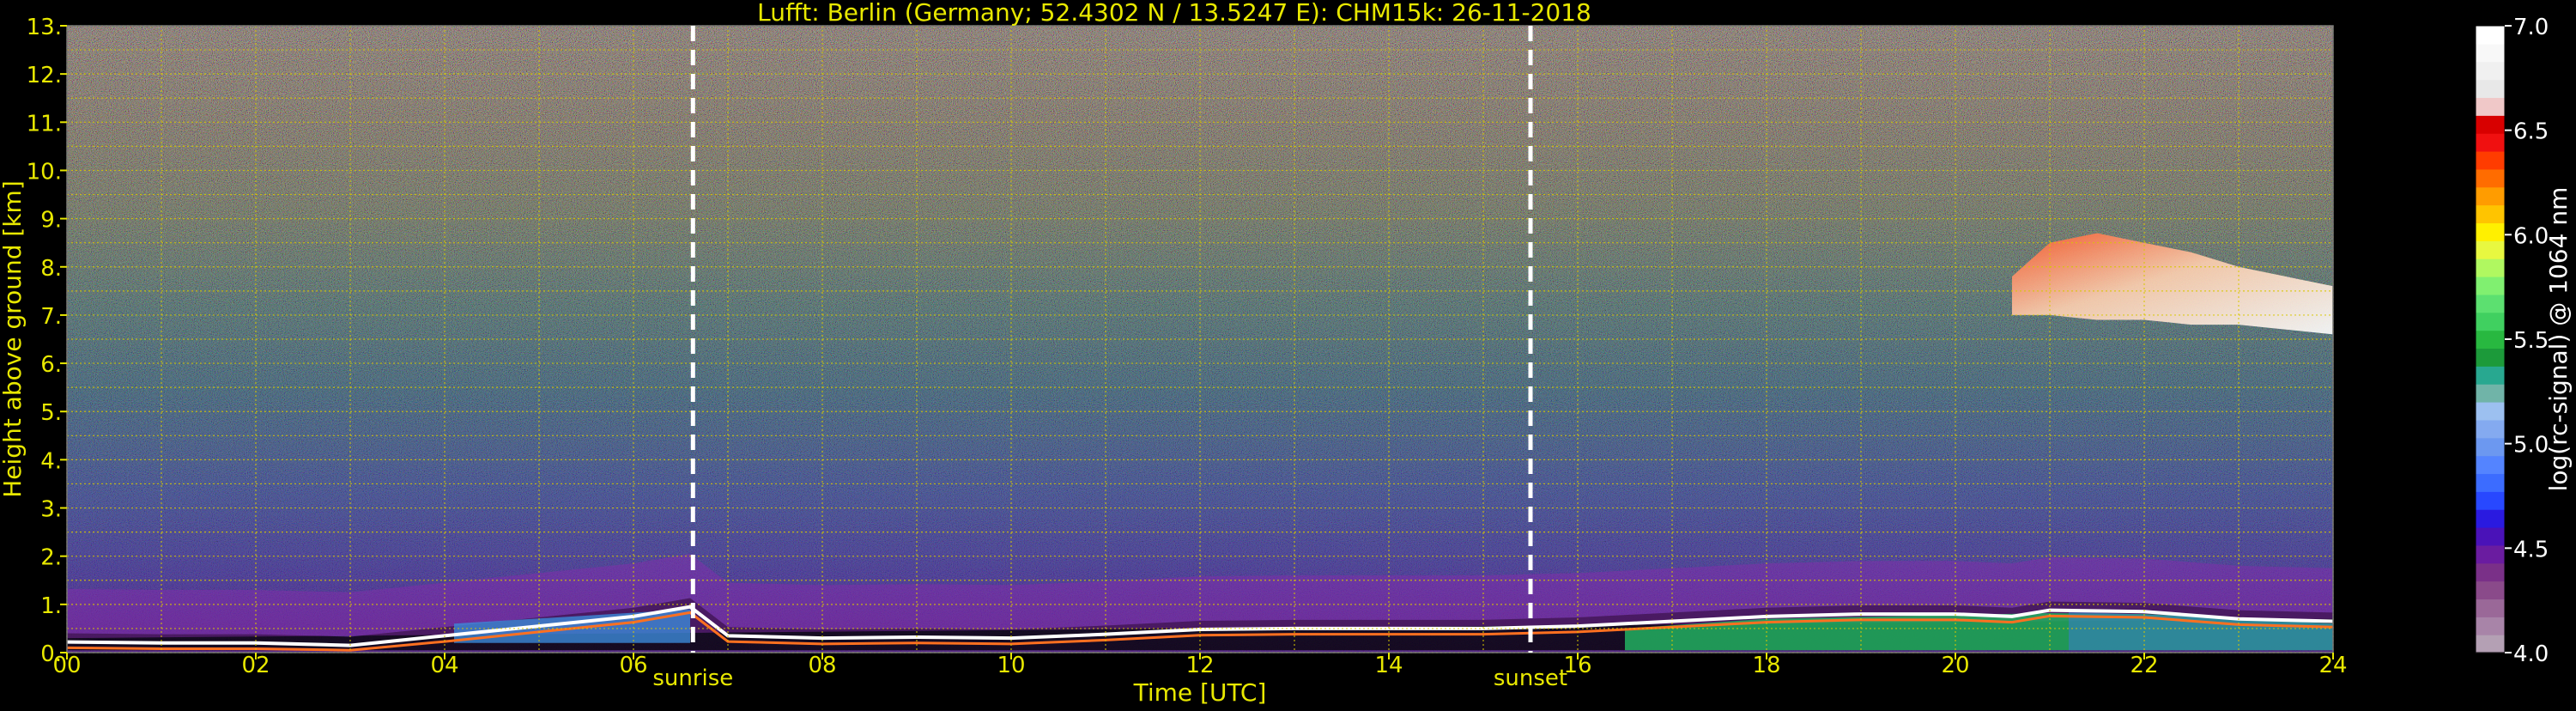 This screenshot has width=2576, height=711. I want to click on y-tick-label: 12., so click(44, 75).